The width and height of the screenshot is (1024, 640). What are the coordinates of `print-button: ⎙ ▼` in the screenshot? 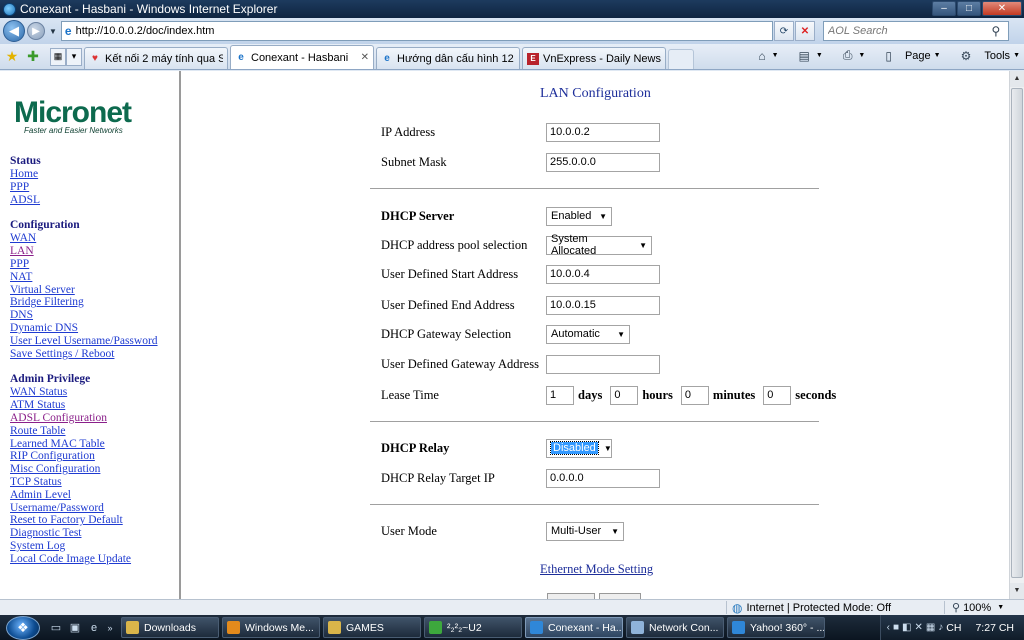 It's located at (849, 55).